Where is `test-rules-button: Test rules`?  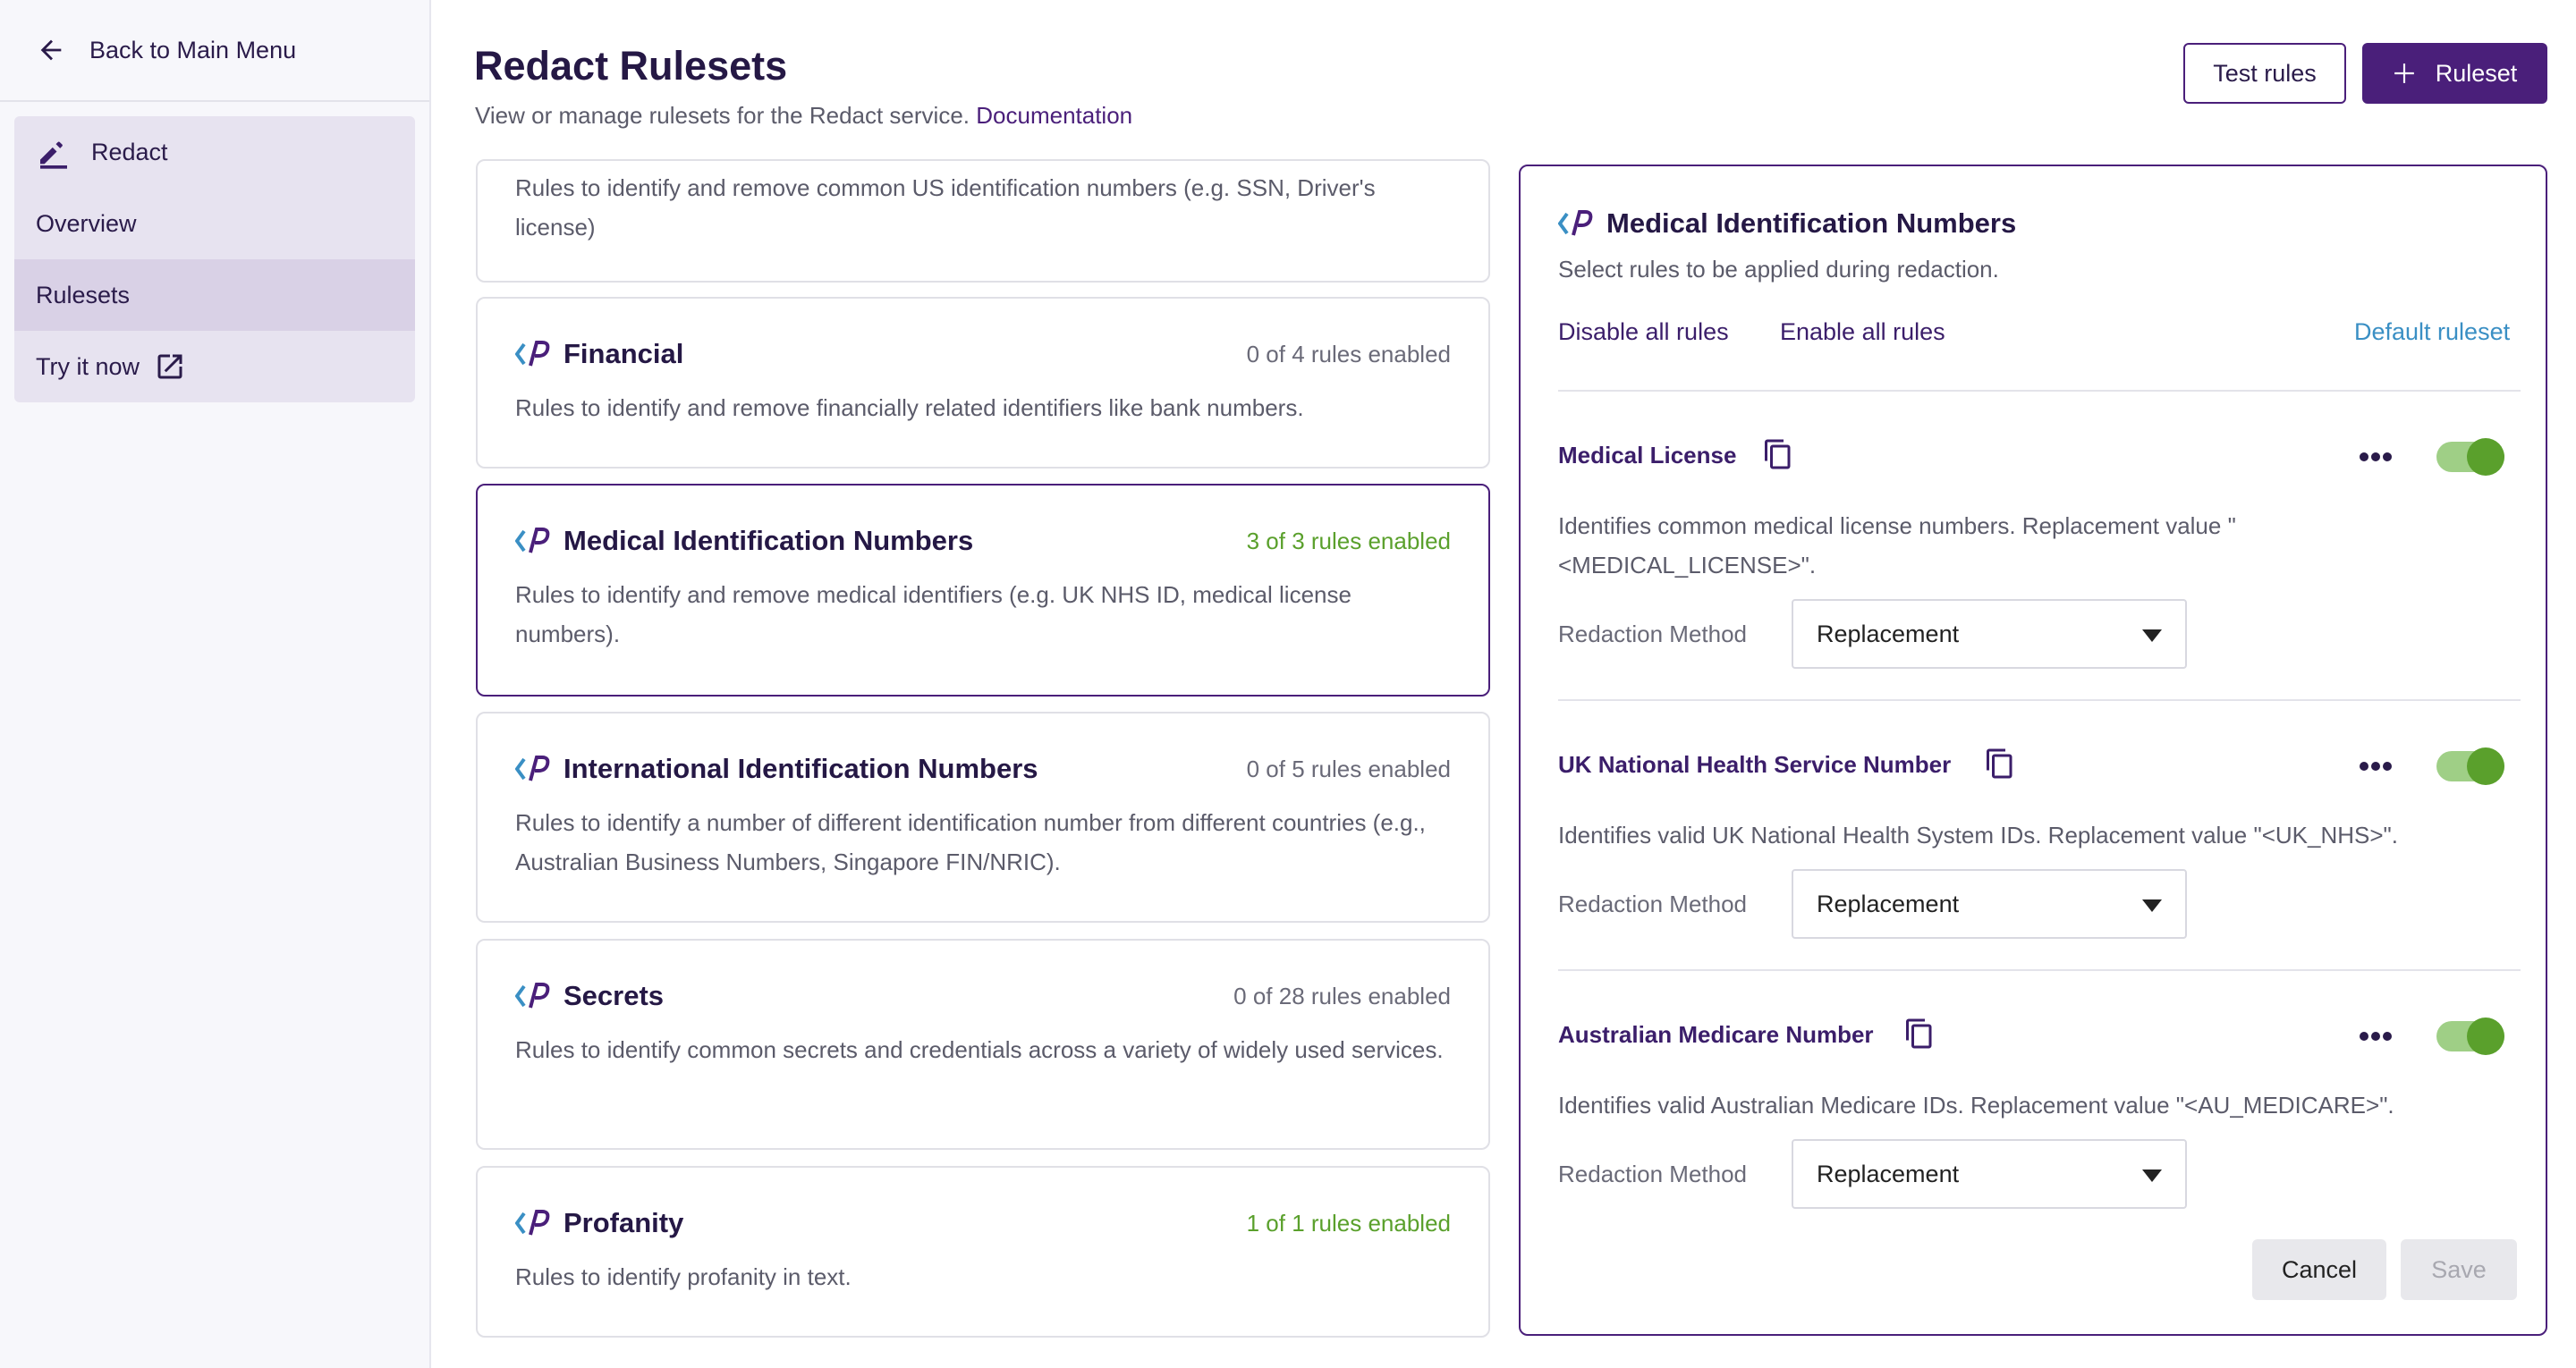
test-rules-button: Test rules is located at coordinates (2264, 73).